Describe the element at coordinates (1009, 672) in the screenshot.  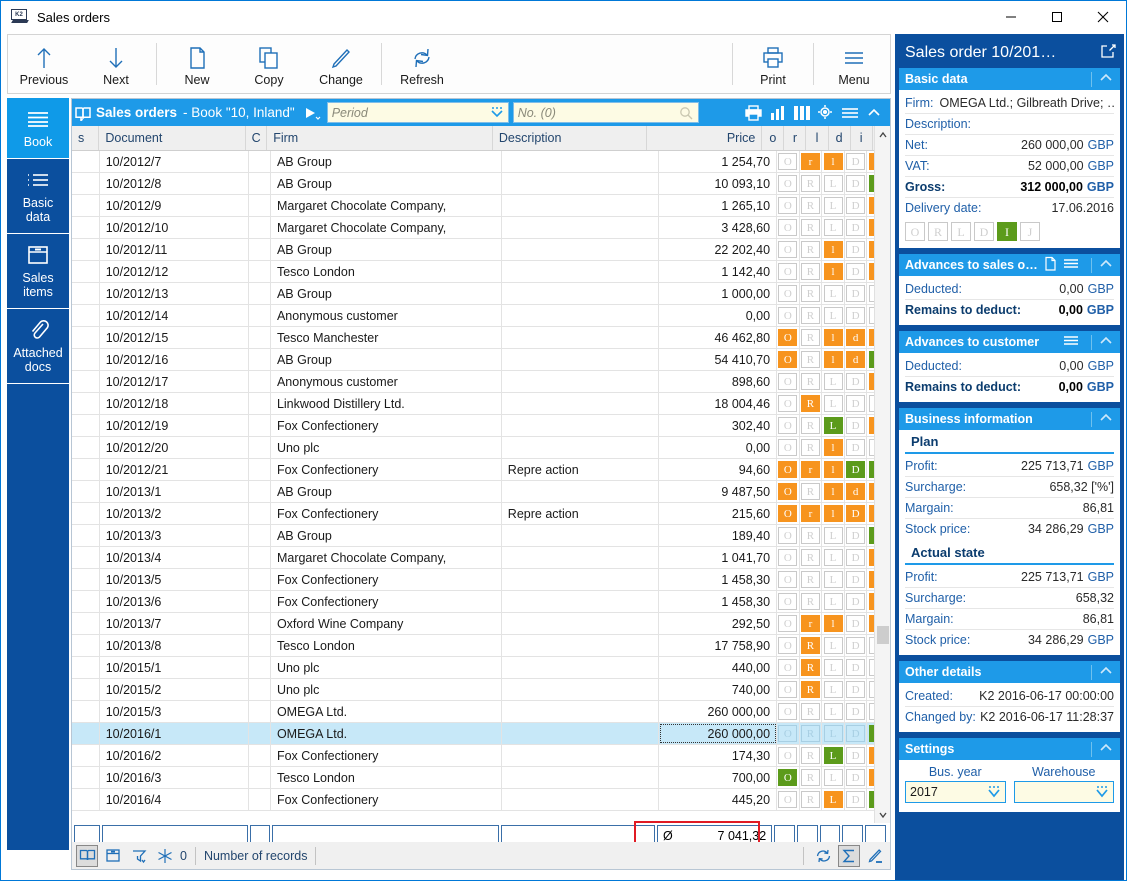
I see `card-other-details-header: Other details` at that location.